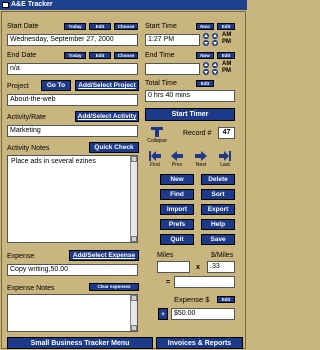 This screenshot has height=350, width=320. I want to click on prev-label: Prev, so click(177, 165).